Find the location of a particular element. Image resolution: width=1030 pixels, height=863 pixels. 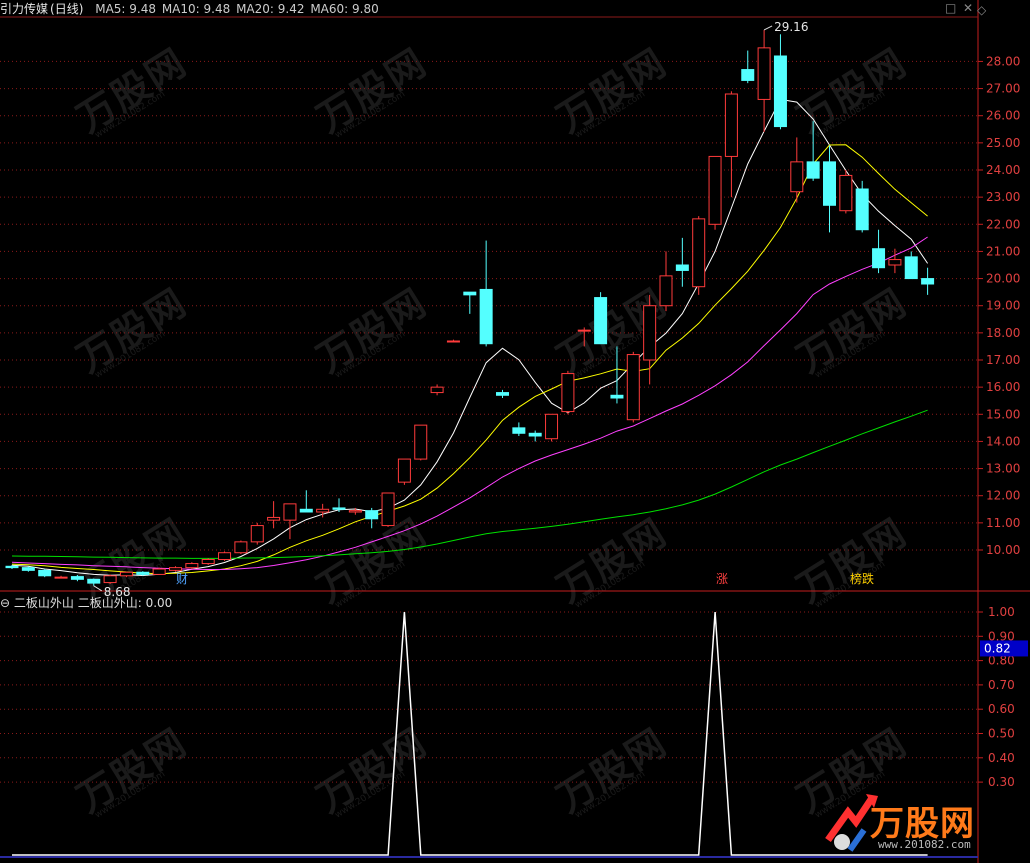

high-pointer is located at coordinates (768, 28).